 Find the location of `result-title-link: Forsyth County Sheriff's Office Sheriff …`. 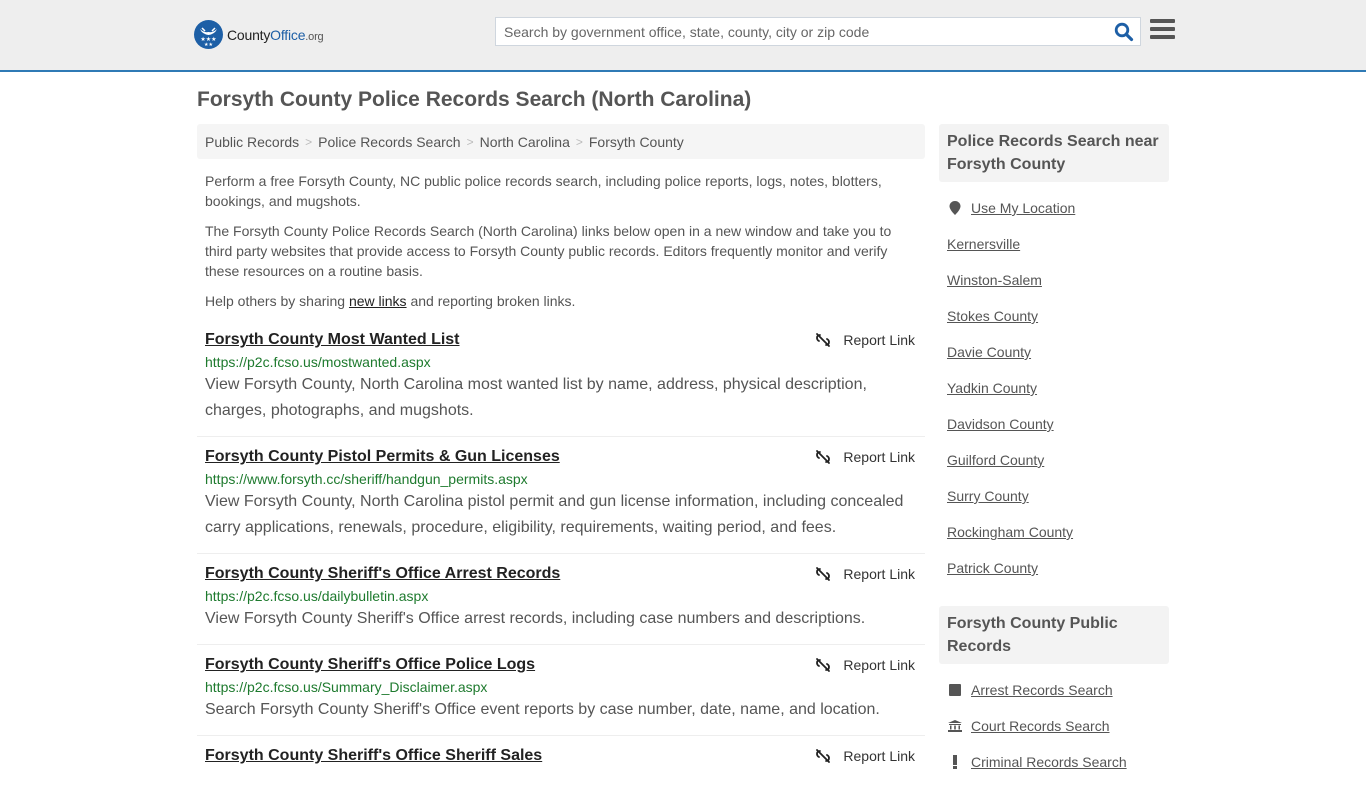

result-title-link: Forsyth County Sheriff's Office Sheriff … is located at coordinates (373, 756).